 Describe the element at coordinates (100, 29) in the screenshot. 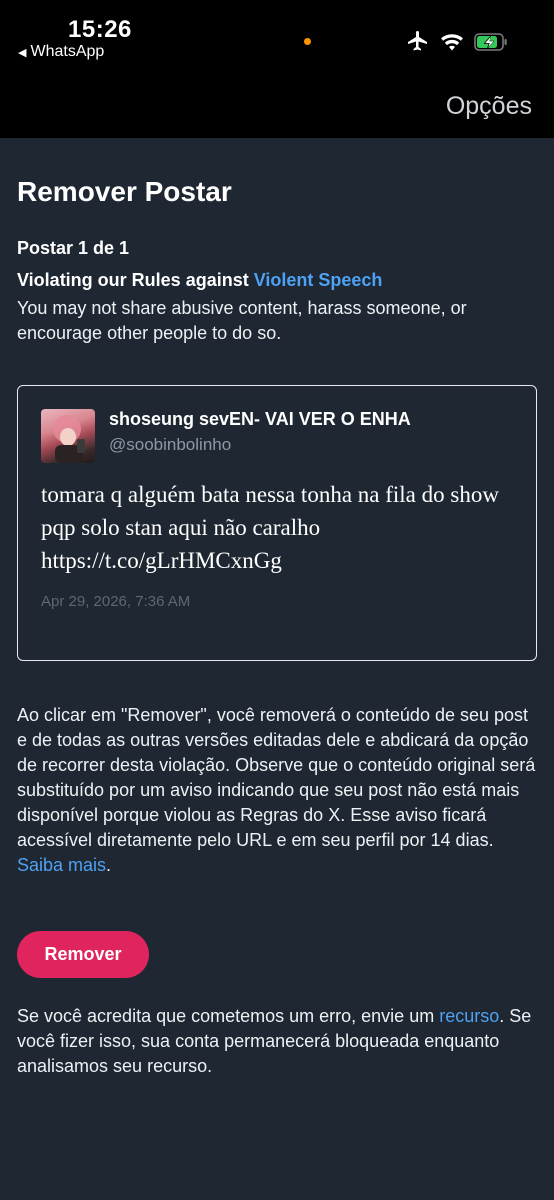

I see `status-time: 15:26` at that location.